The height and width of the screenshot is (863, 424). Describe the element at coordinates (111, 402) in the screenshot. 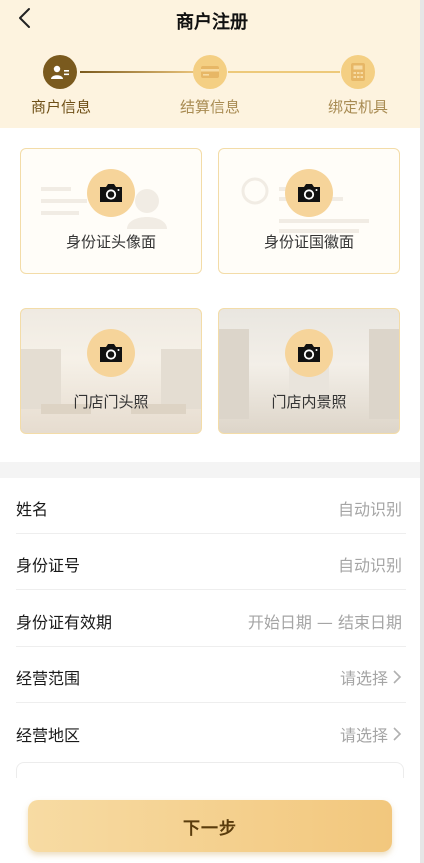

I see `upload-label: 门店门头照` at that location.